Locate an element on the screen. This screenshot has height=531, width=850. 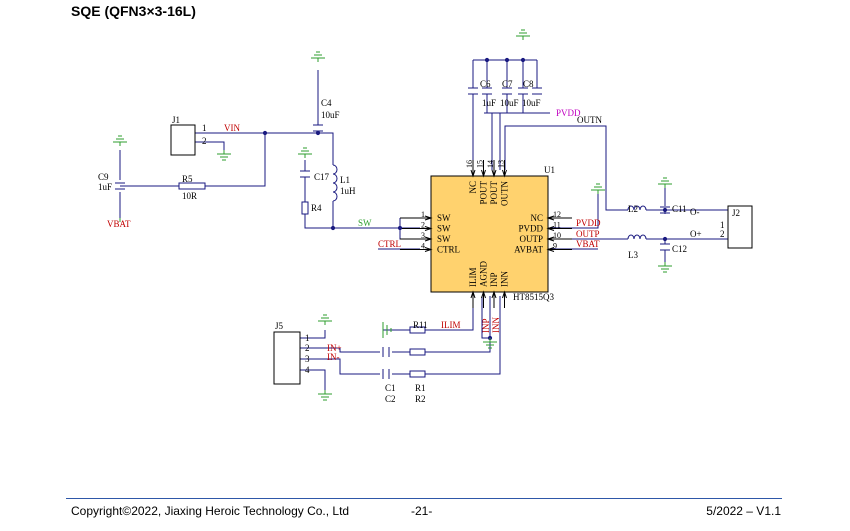
pin-name-right-11: PVDD is located at coordinates (530, 229).